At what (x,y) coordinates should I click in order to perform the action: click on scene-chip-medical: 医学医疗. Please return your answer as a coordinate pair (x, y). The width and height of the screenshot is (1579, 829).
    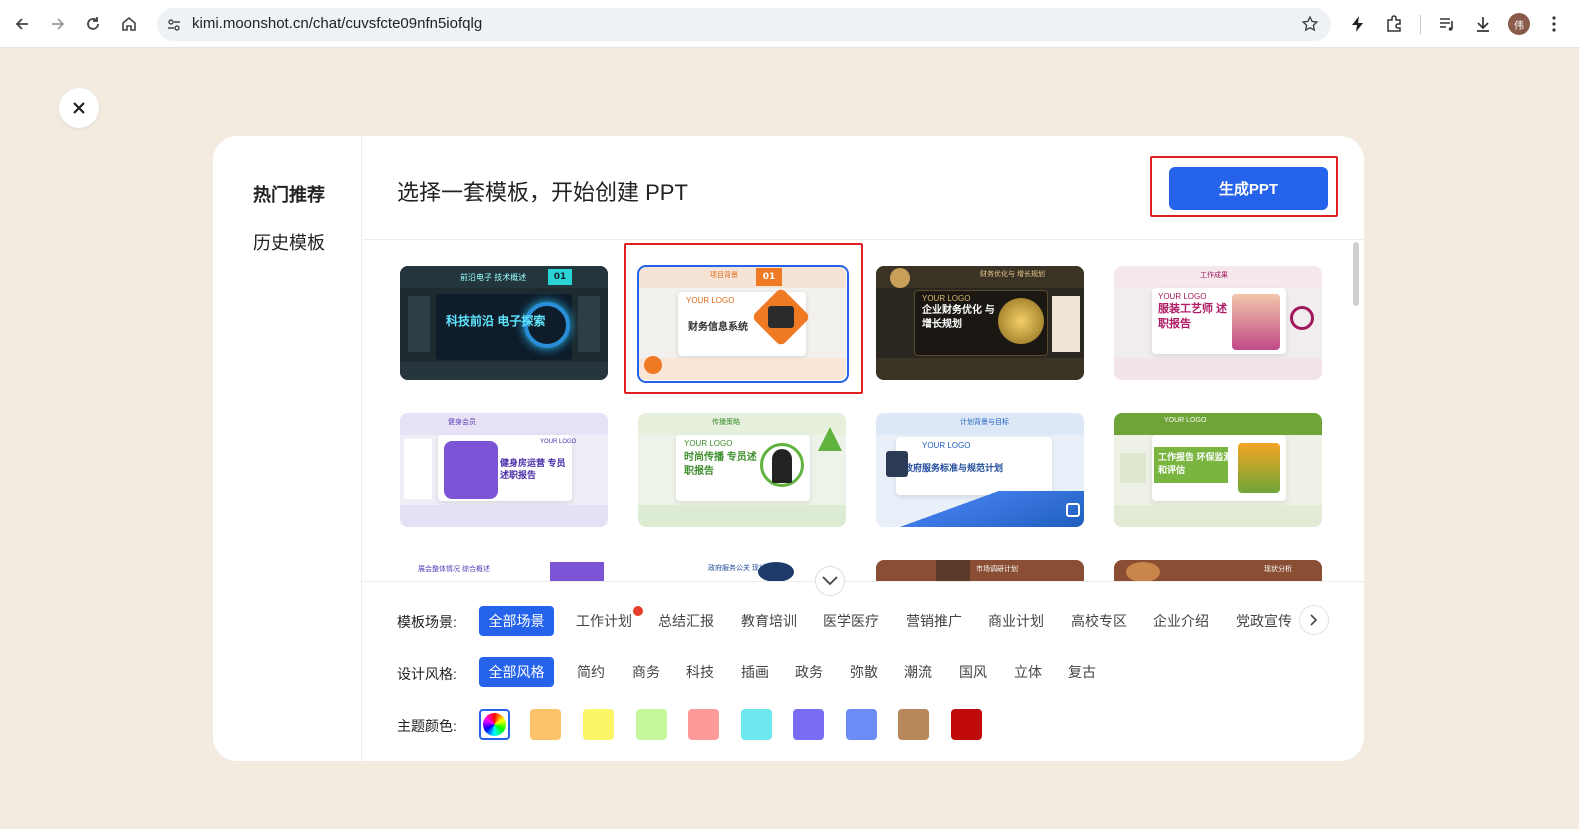
    Looking at the image, I should click on (851, 621).